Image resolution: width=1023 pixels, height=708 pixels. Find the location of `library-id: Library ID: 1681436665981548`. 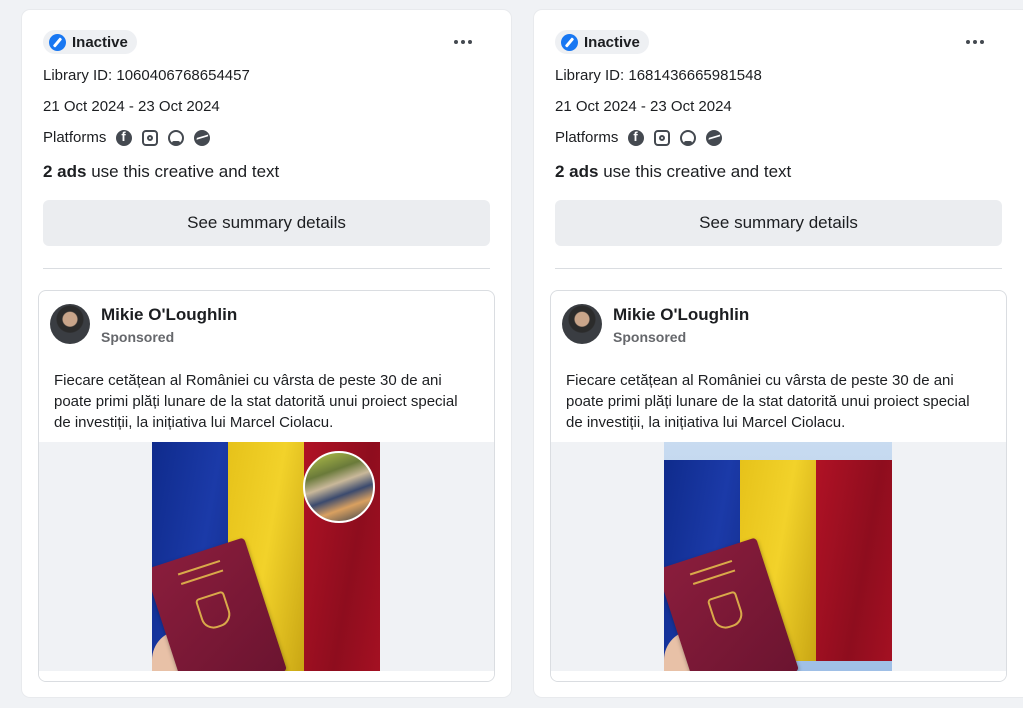

library-id: Library ID: 1681436665981548 is located at coordinates (658, 75).